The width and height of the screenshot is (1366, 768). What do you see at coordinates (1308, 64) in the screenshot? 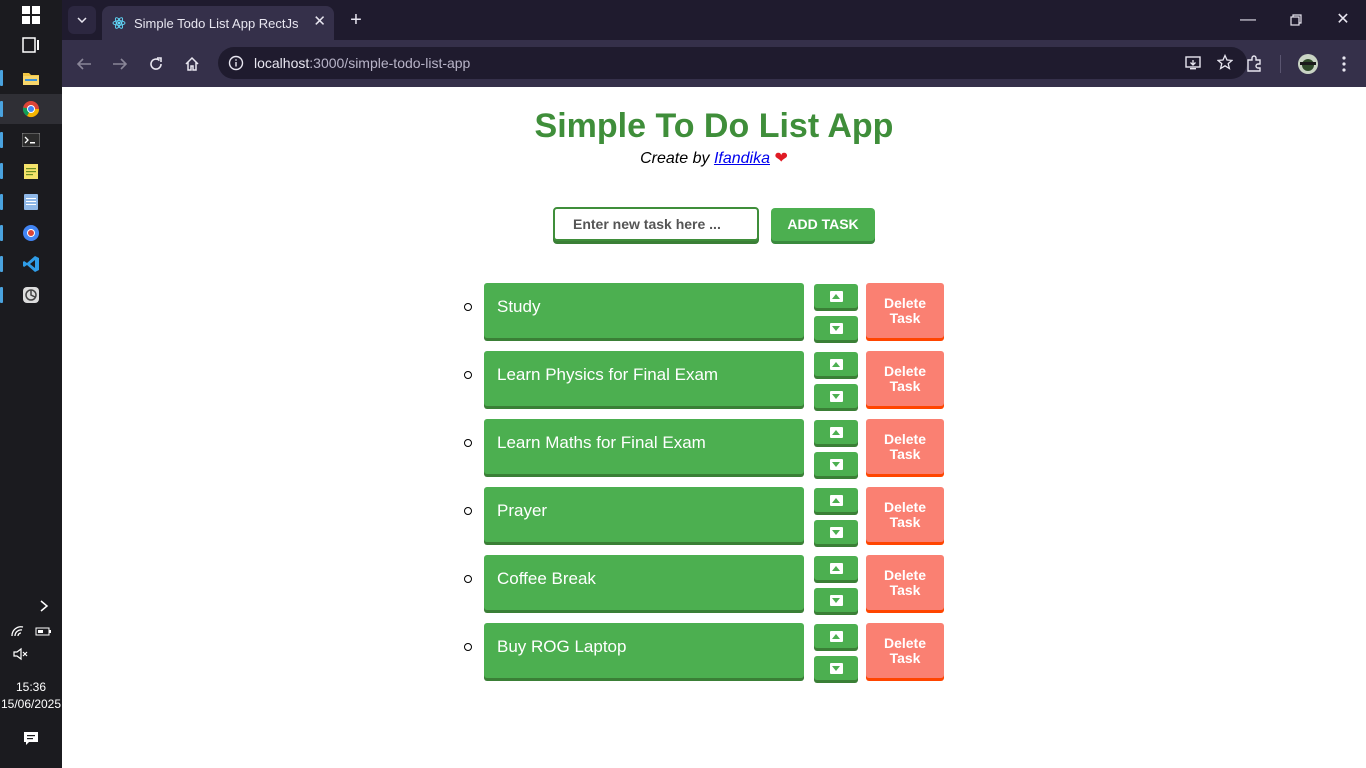
I see `profile-avatar` at bounding box center [1308, 64].